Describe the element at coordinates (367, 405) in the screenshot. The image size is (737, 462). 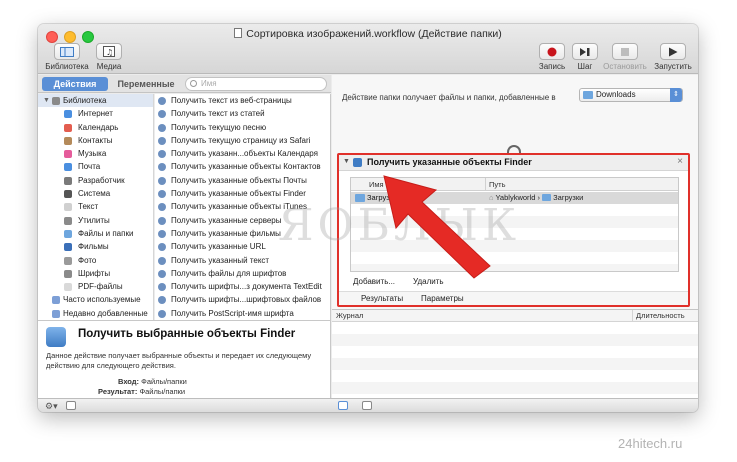
I see `flow-view-icon` at that location.